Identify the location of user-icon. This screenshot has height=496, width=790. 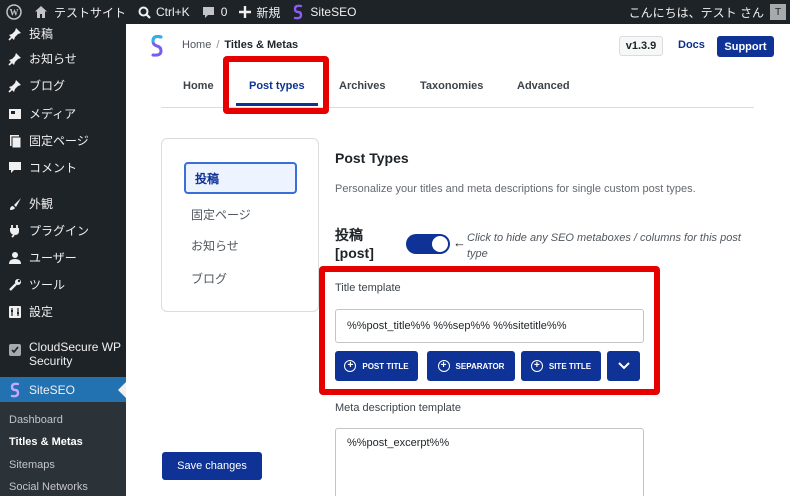
(15, 258).